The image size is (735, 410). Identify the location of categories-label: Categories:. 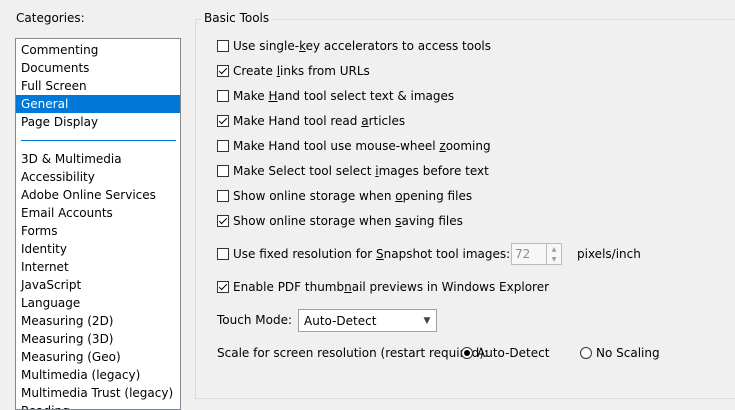
(50, 18).